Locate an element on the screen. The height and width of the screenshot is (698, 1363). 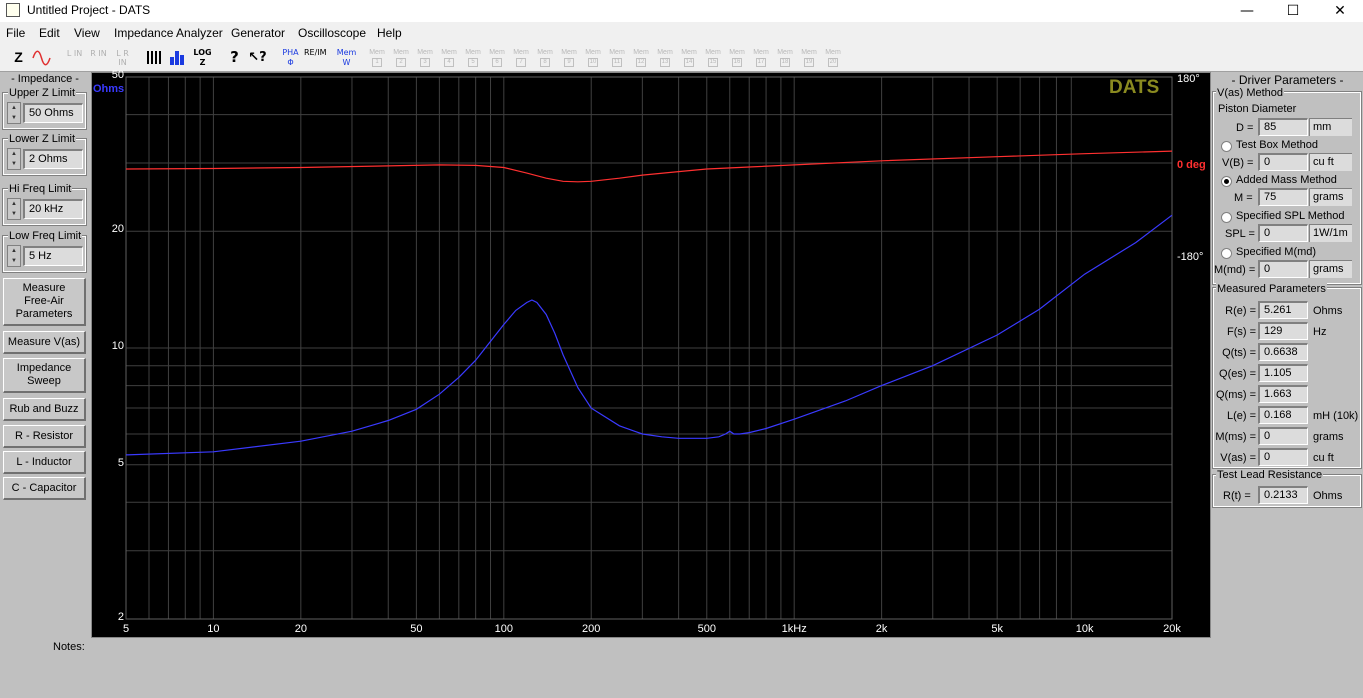
memory-slot-7: Mem 7 is located at coordinates (521, 58).